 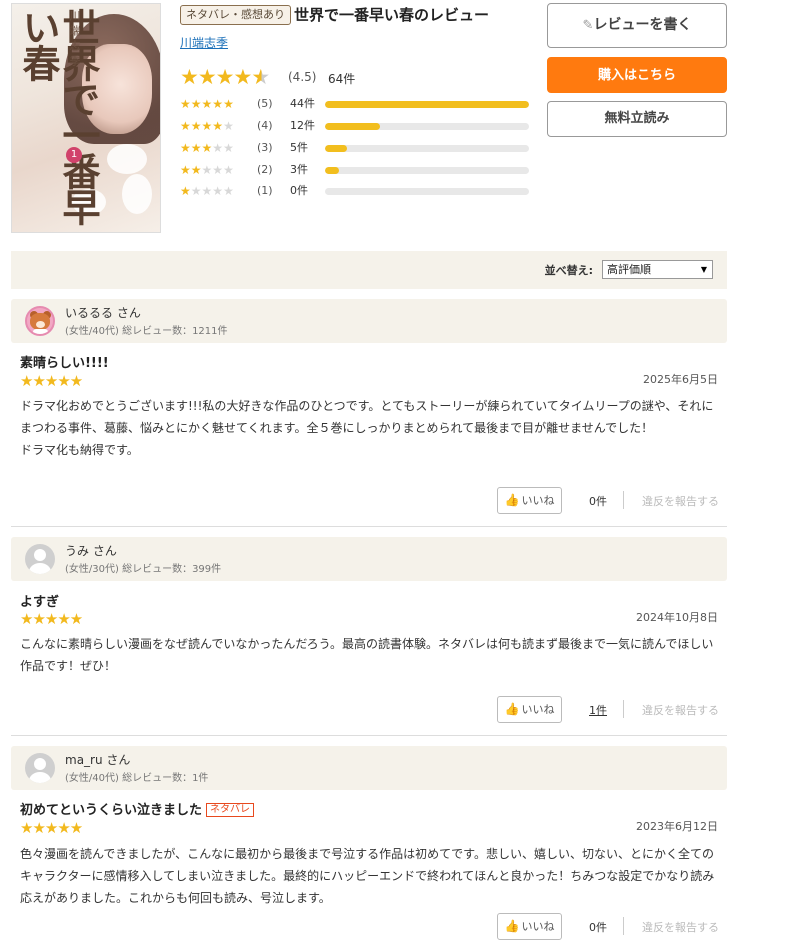 I want to click on write-review-button: ✎レビューを書く, so click(x=637, y=25).